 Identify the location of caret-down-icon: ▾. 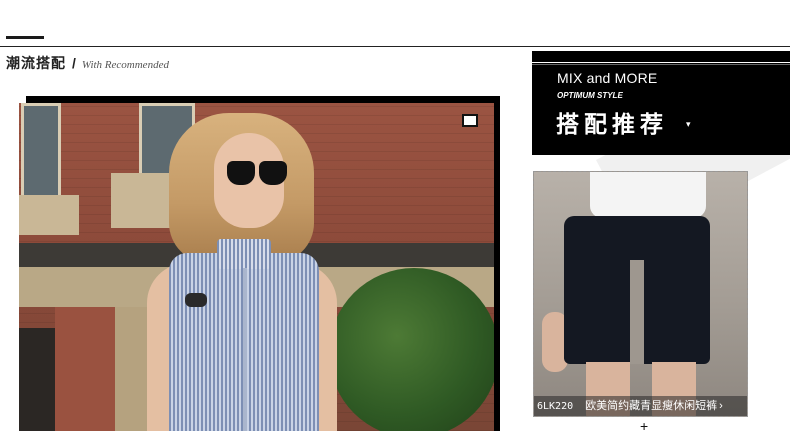
(688, 124).